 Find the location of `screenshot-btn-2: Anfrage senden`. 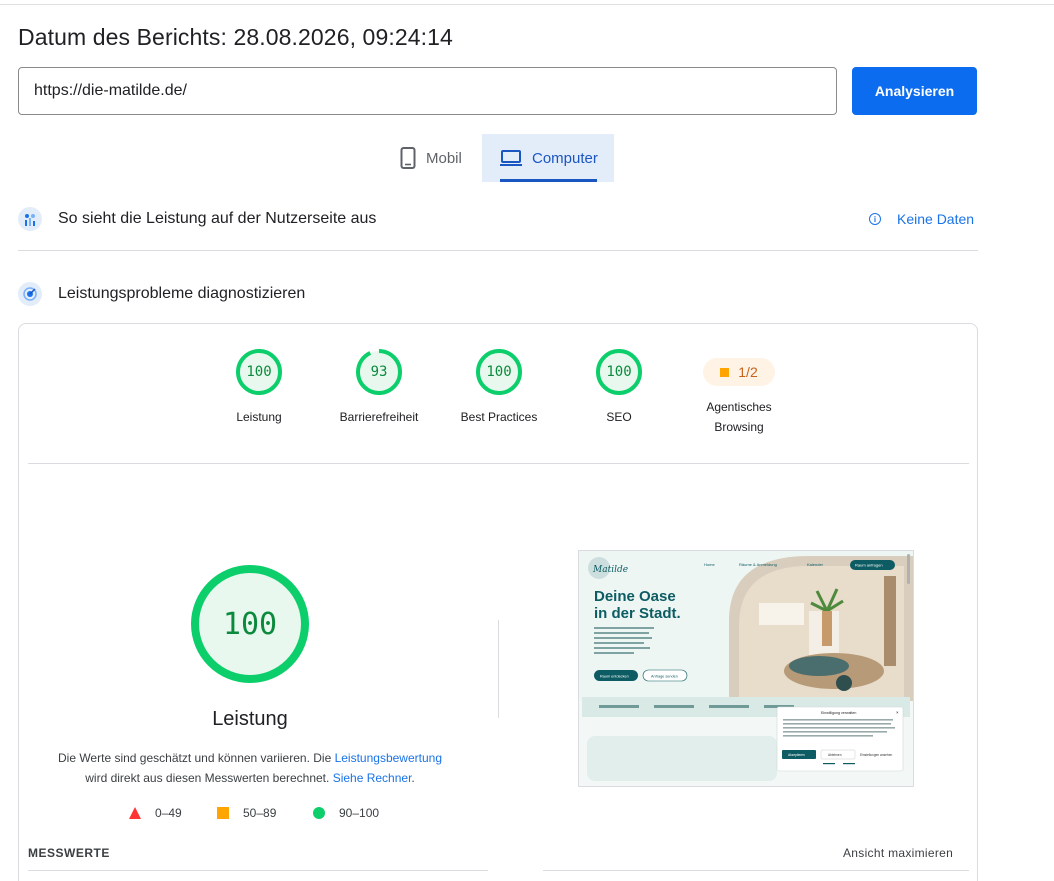

screenshot-btn-2: Anfrage senden is located at coordinates (664, 677).